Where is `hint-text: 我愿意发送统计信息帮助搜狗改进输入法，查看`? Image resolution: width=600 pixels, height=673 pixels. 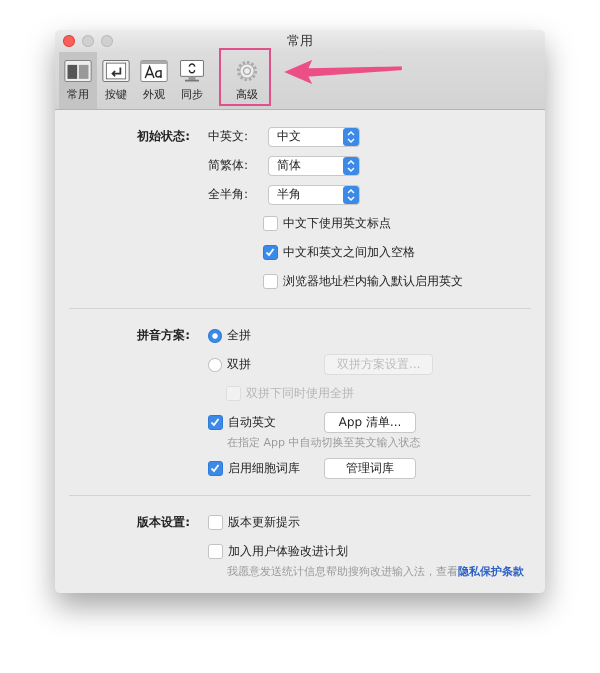 hint-text: 我愿意发送统计信息帮助搜狗改进输入法，查看 is located at coordinates (342, 571).